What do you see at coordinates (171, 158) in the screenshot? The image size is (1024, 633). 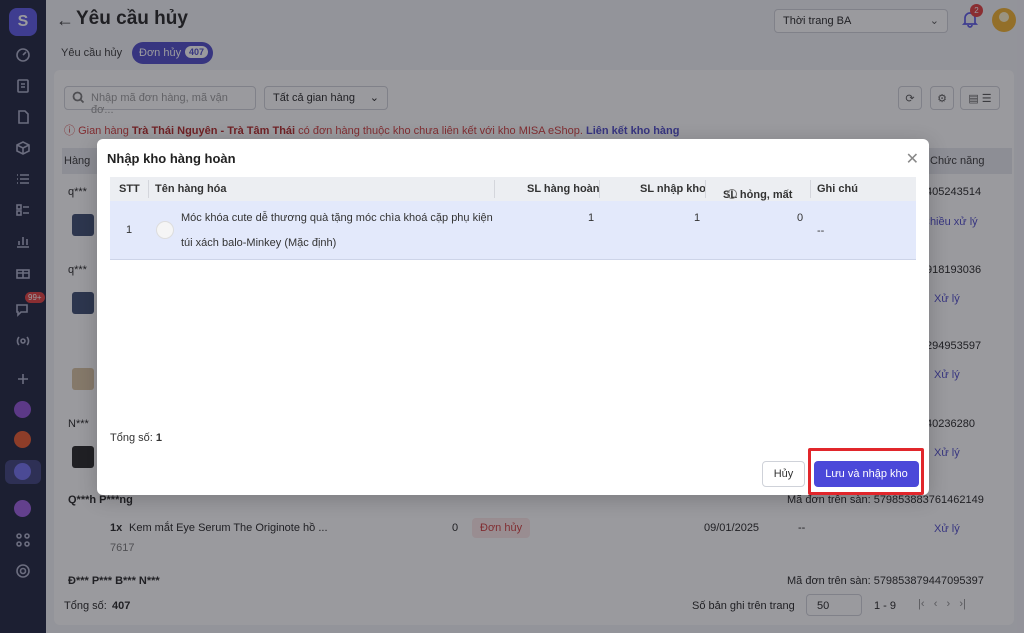 I see `modal-title: Nhập kho hàng hoàn` at bounding box center [171, 158].